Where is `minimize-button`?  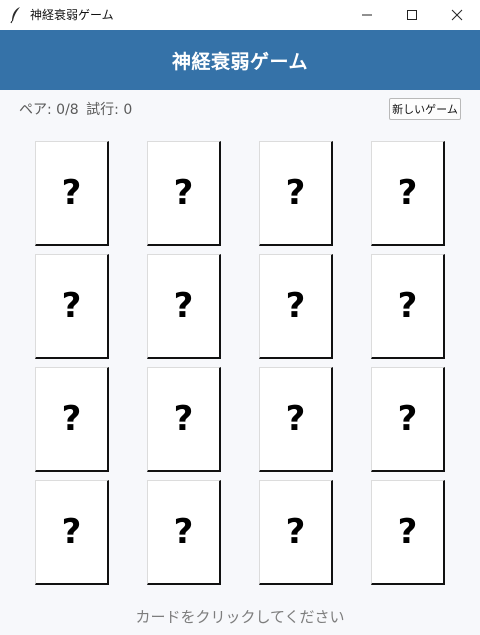 minimize-button is located at coordinates (367, 15).